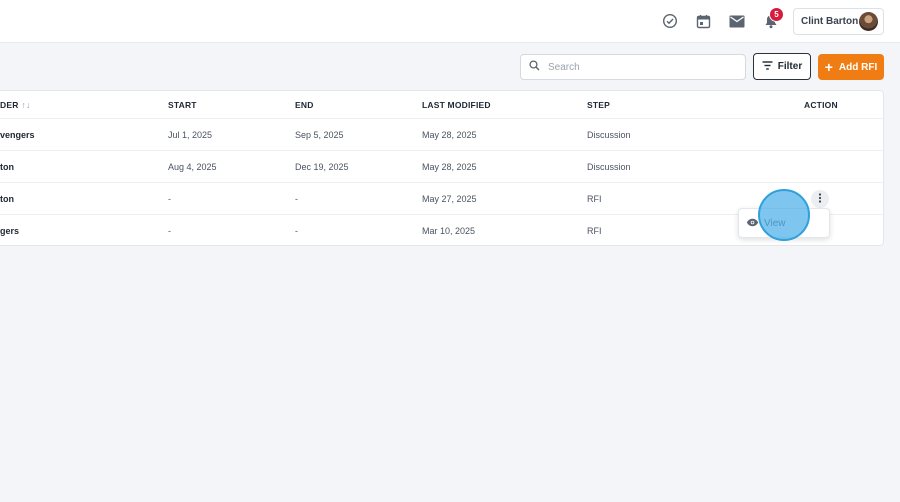 This screenshot has height=502, width=900. What do you see at coordinates (767, 66) in the screenshot?
I see `filter-icon` at bounding box center [767, 66].